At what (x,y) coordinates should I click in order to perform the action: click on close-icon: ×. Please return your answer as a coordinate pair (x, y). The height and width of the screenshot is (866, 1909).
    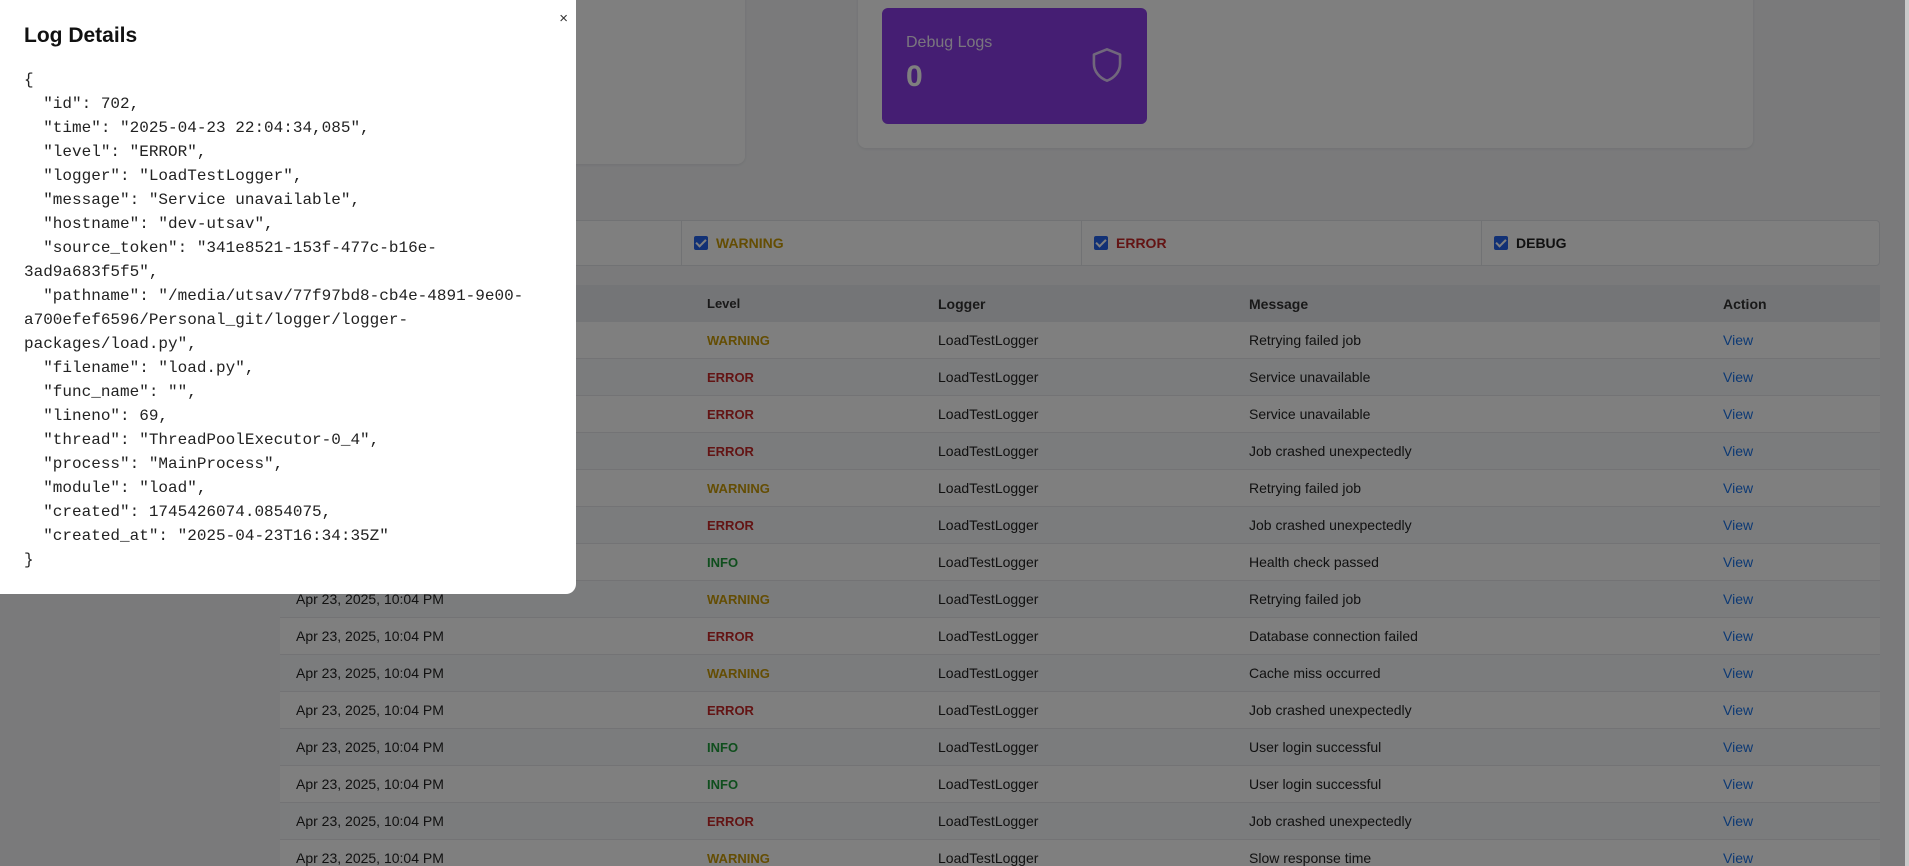
    Looking at the image, I should click on (563, 18).